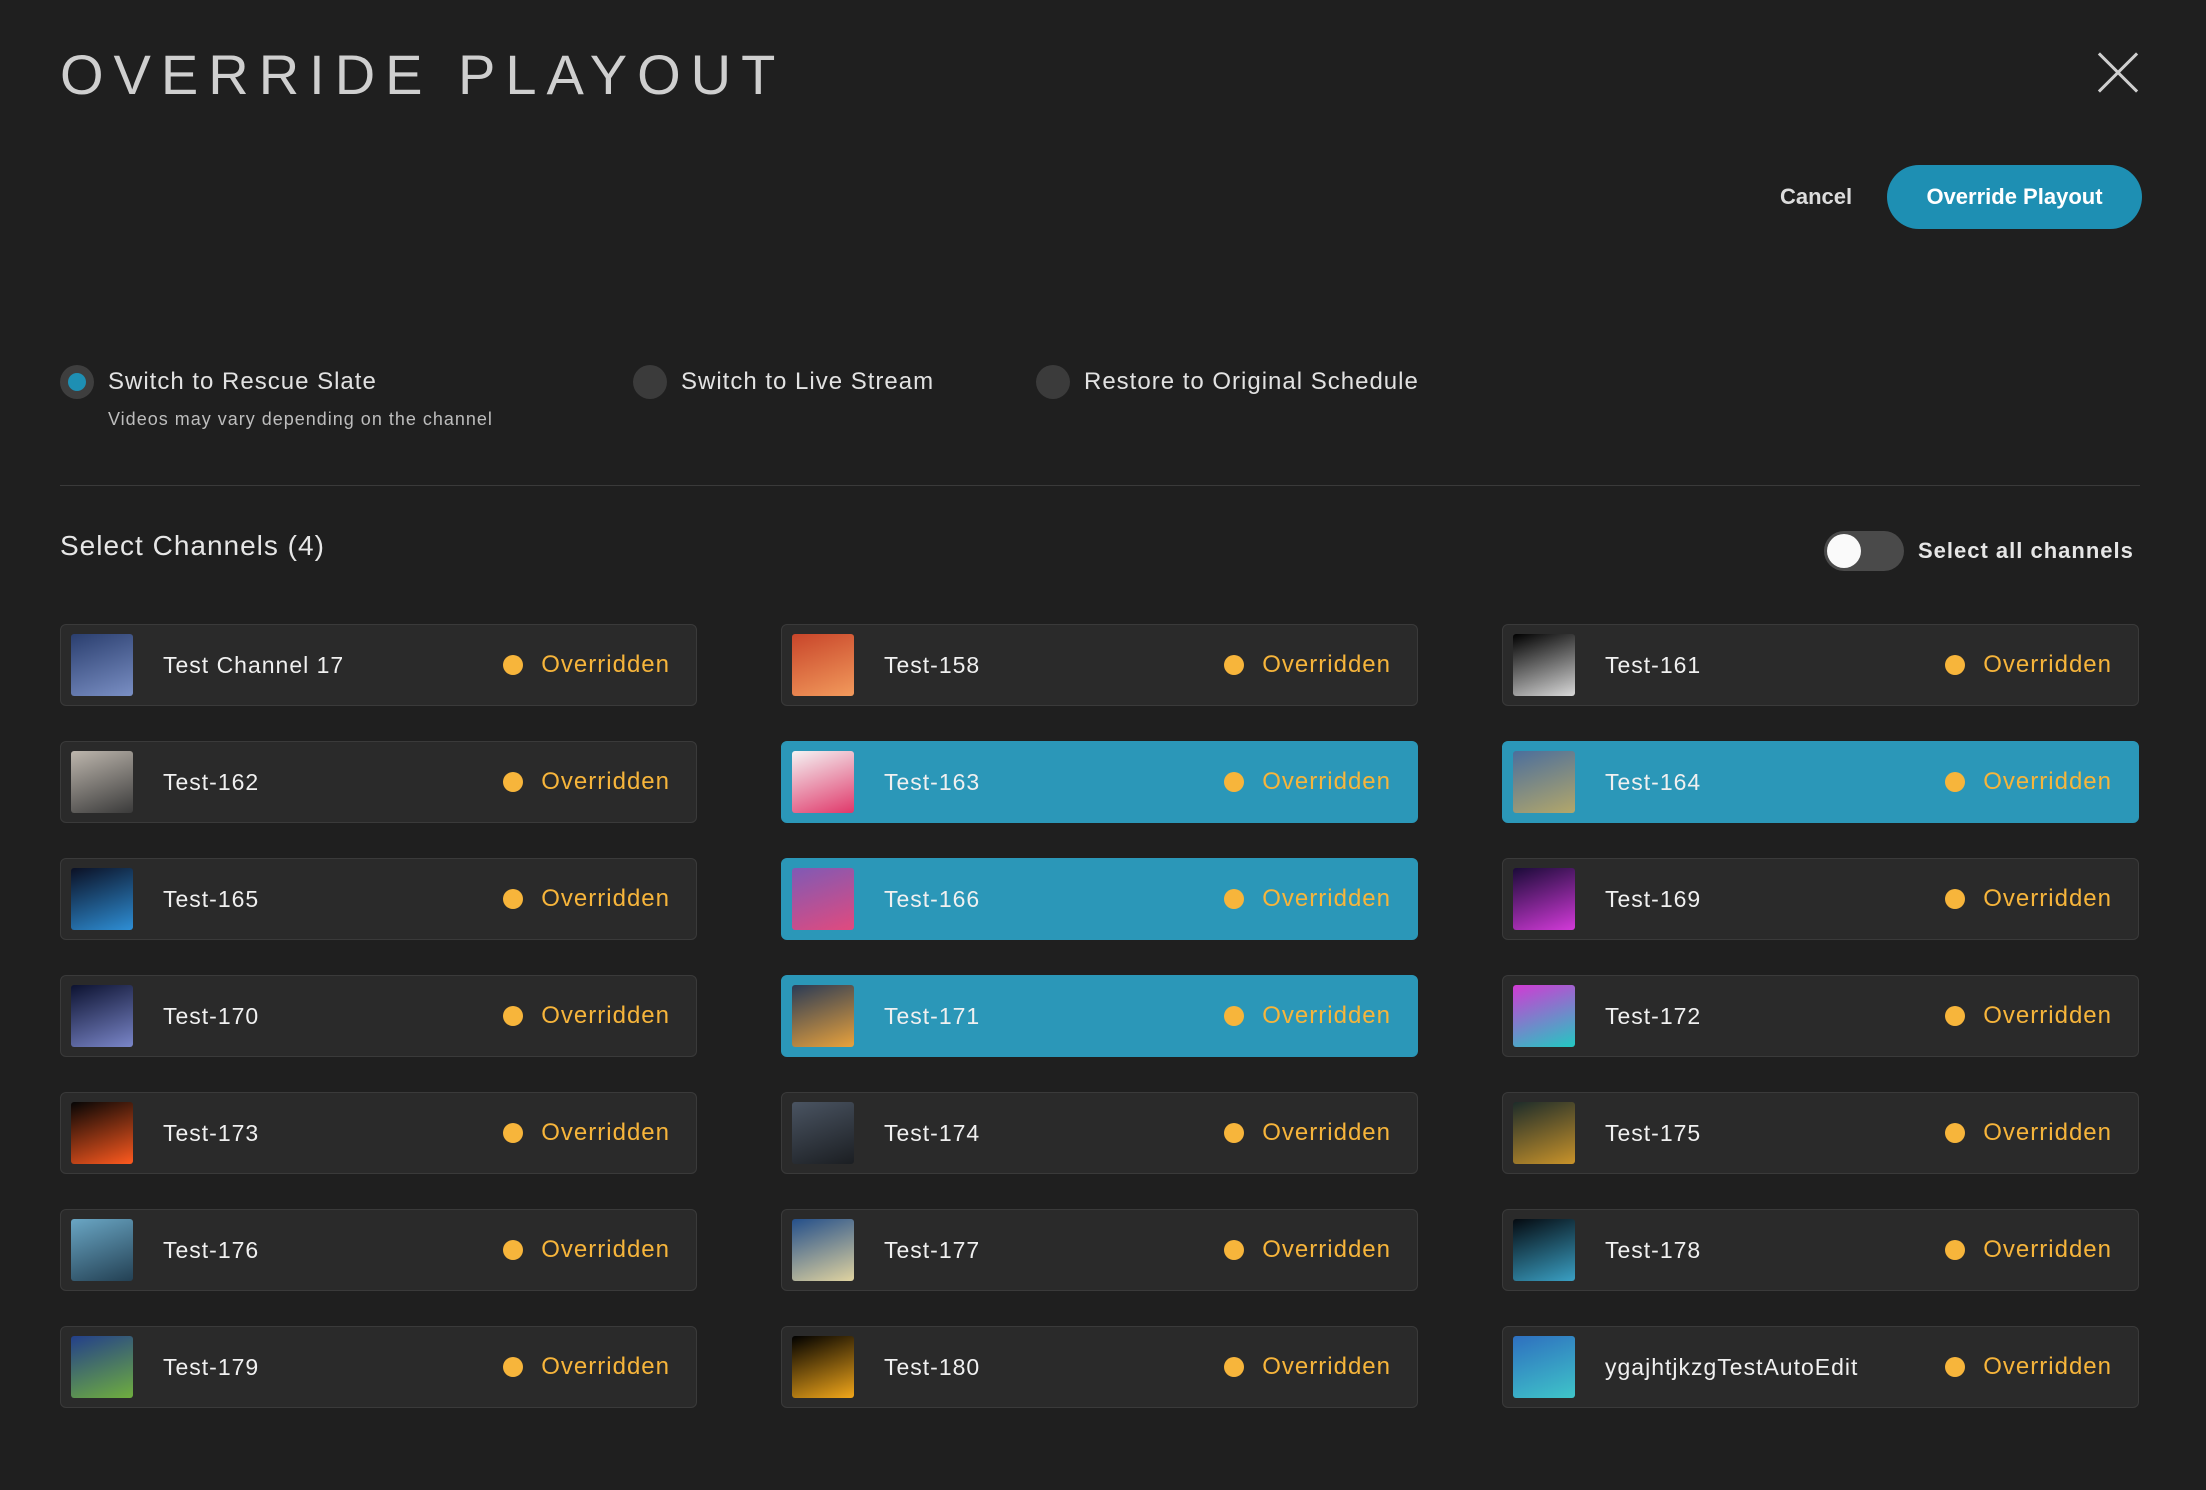  What do you see at coordinates (932, 1249) in the screenshot?
I see `channel-name: Test-177` at bounding box center [932, 1249].